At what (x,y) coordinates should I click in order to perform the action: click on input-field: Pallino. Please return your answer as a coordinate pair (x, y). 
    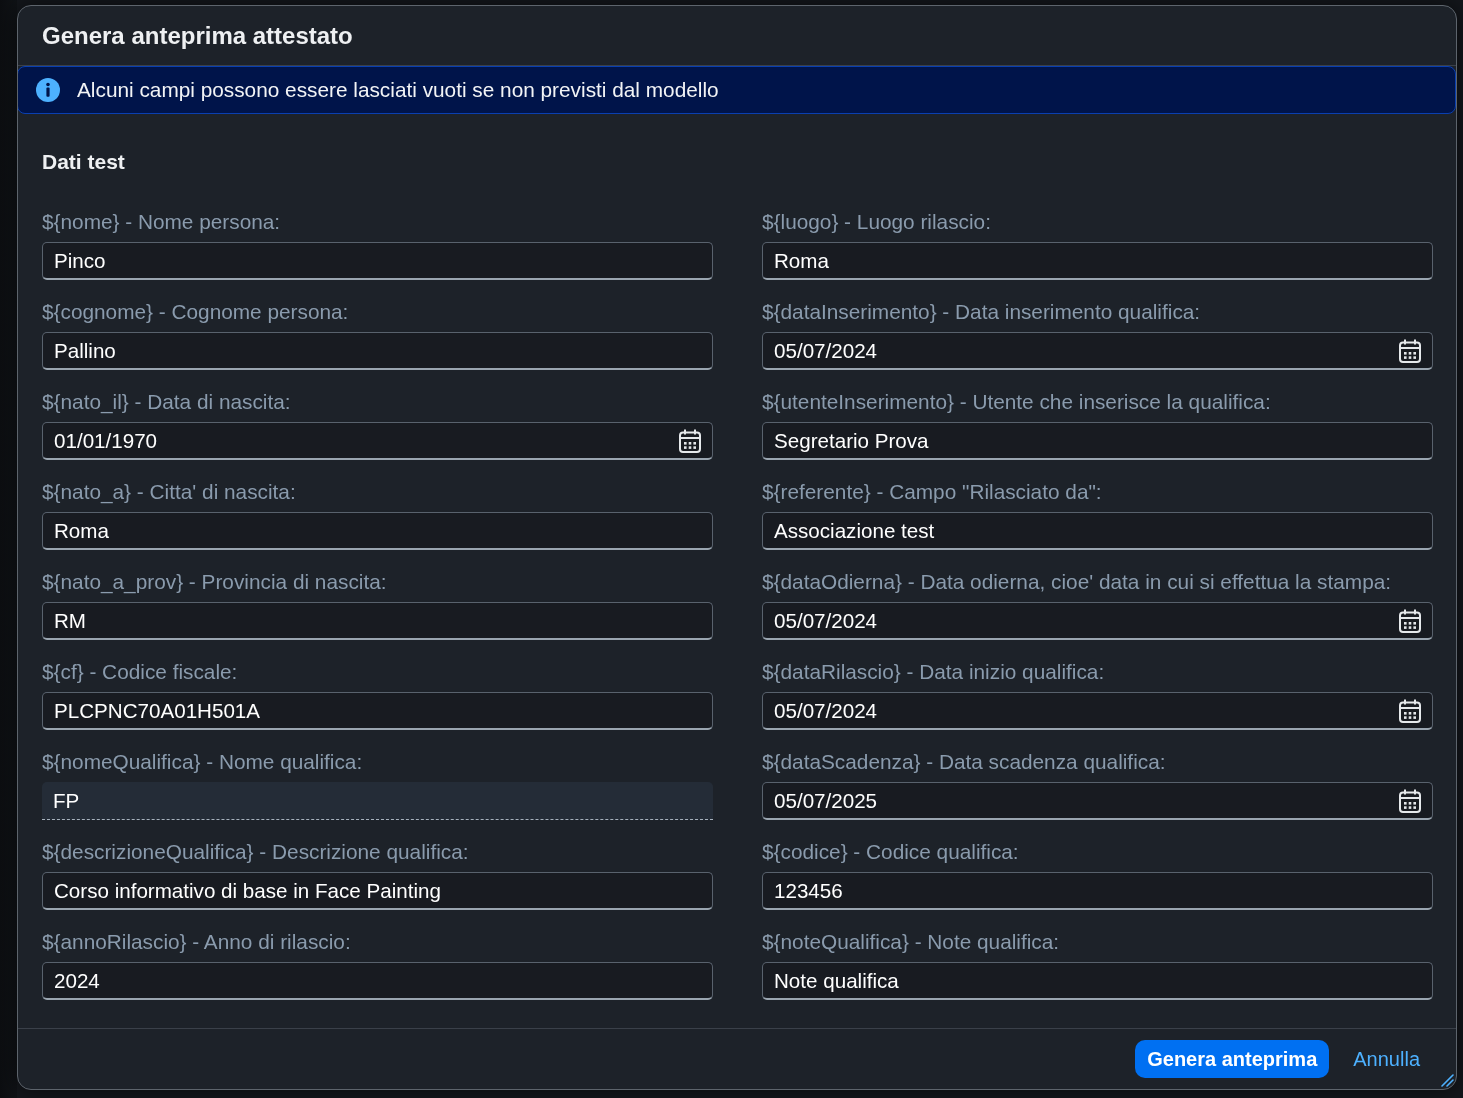
    Looking at the image, I should click on (377, 351).